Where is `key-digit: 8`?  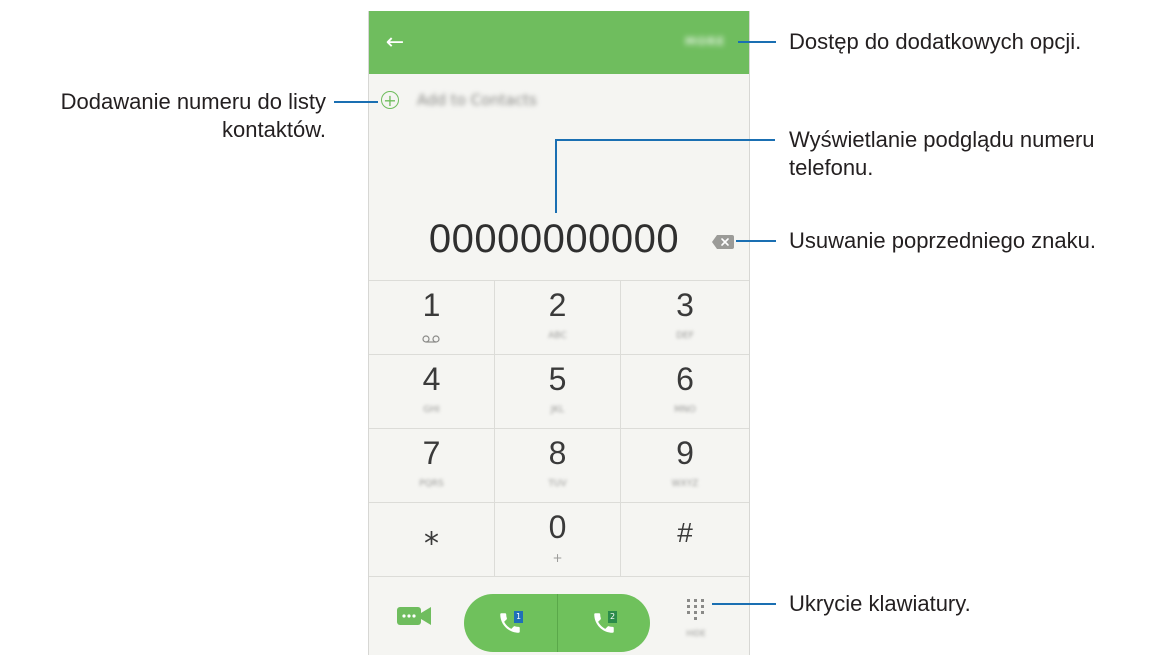
key-digit: 8 is located at coordinates (557, 453).